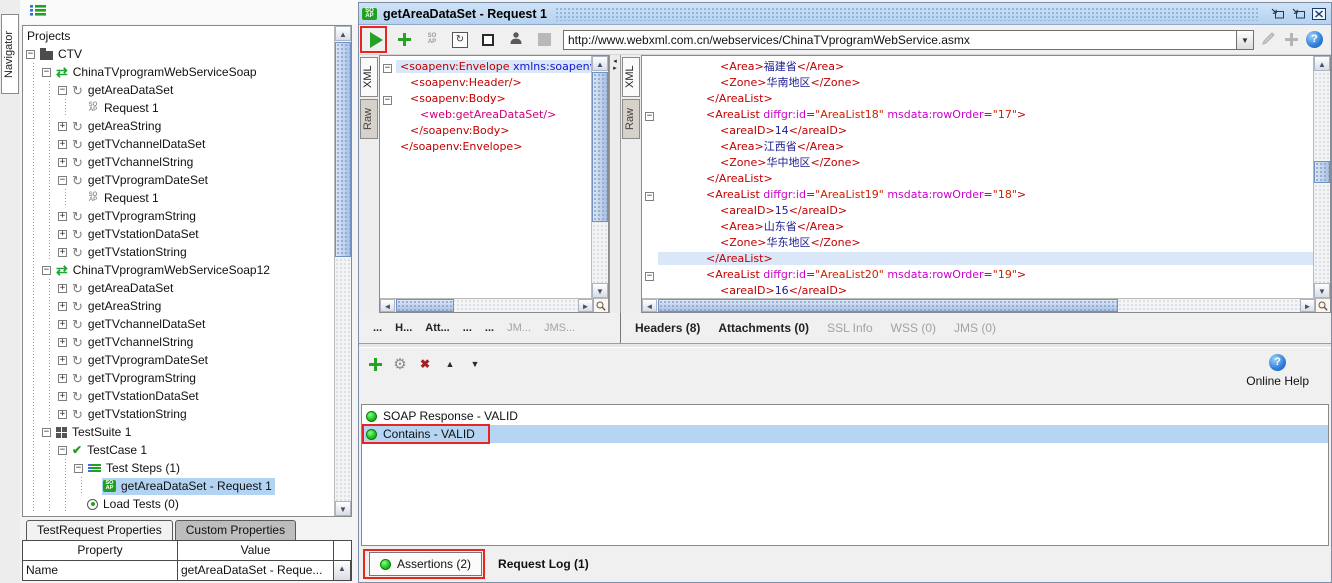  I want to click on minimize-window-button, so click(1277, 14).